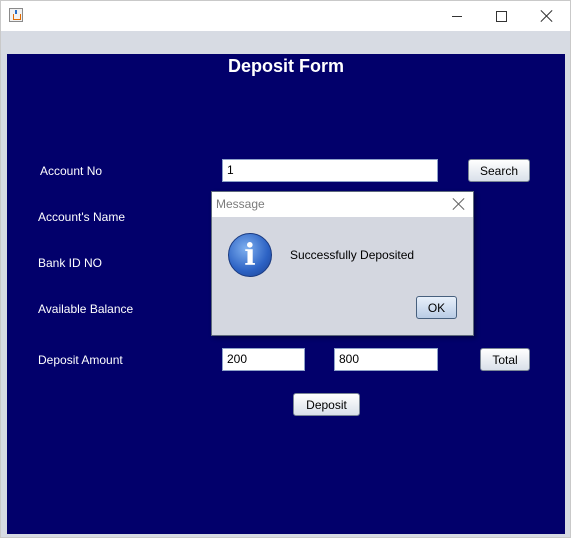  Describe the element at coordinates (250, 255) in the screenshot. I see `info-icon: i` at that location.